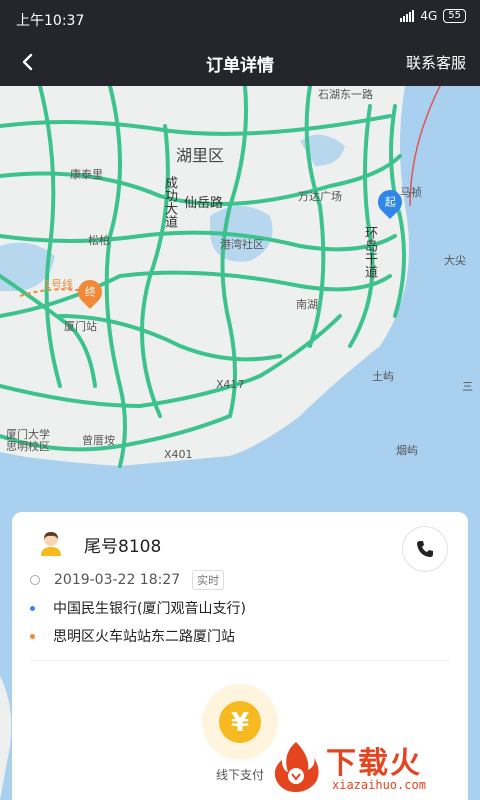  Describe the element at coordinates (320, 196) in the screenshot. I see `map-label-wanda: 万达广场` at that location.